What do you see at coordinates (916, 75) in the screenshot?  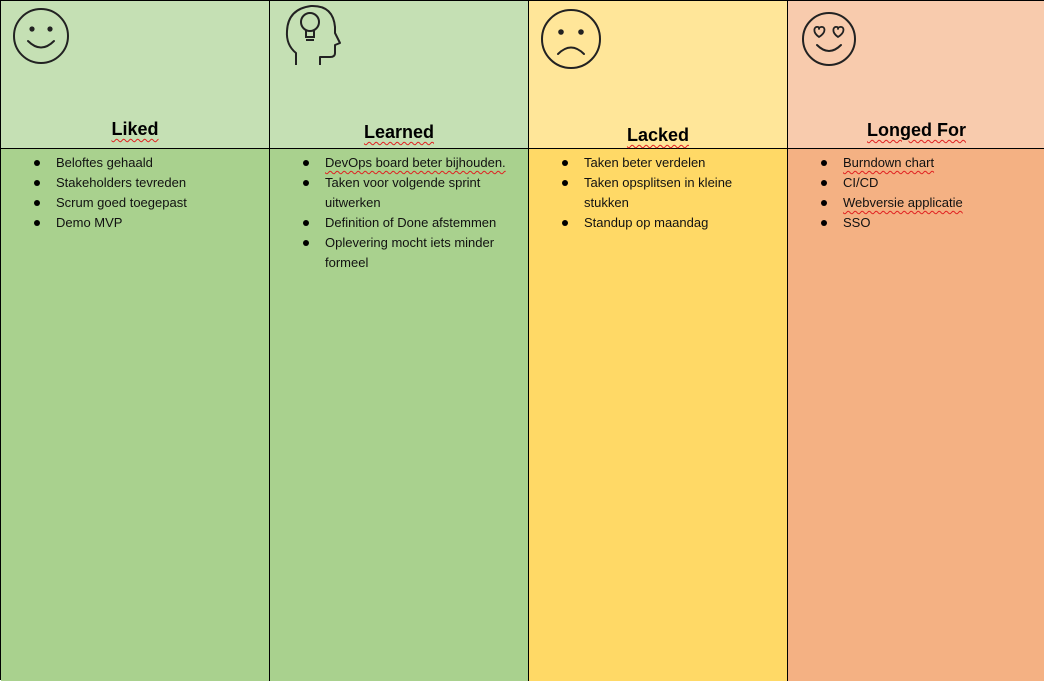 I see `longed-for-header: Longed For` at bounding box center [916, 75].